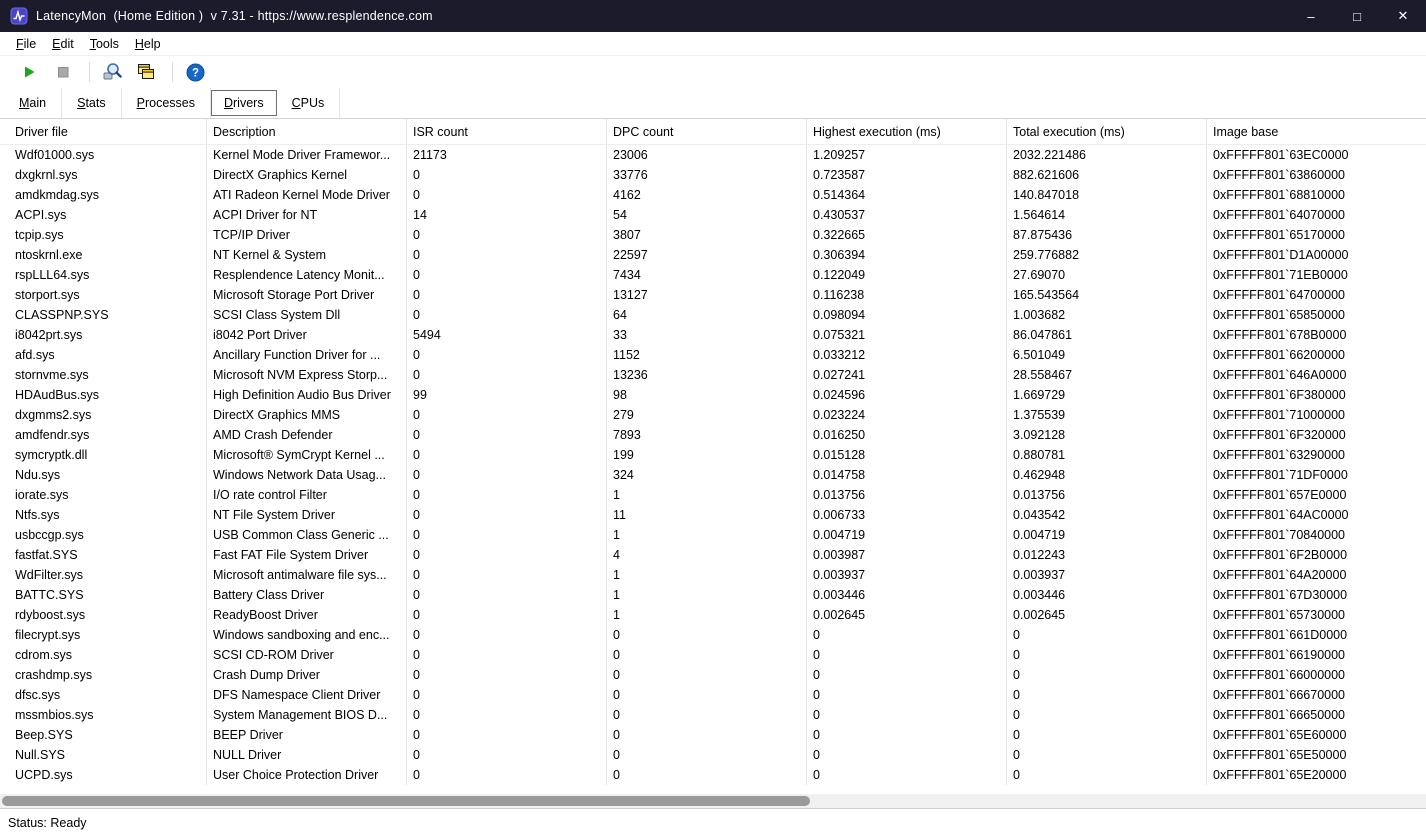 This screenshot has height=836, width=1426. I want to click on analyze-drivers-button, so click(112, 72).